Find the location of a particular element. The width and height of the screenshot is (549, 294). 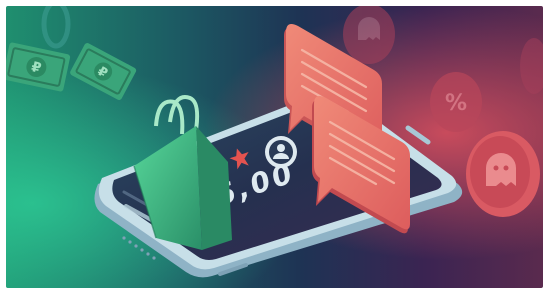

discount-coin-icon: % is located at coordinates (456, 102).